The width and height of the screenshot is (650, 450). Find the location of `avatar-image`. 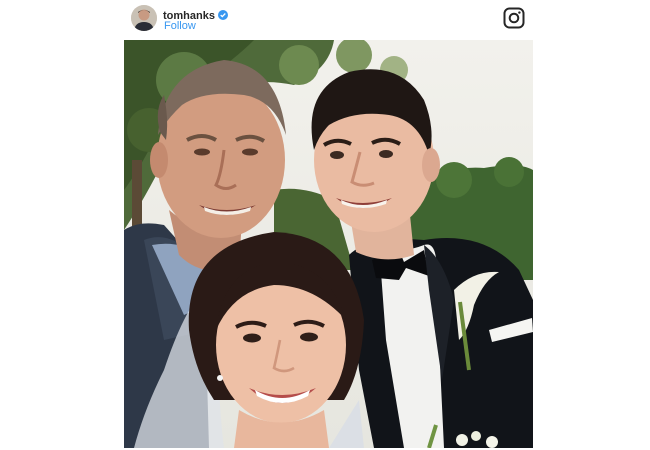

avatar-image is located at coordinates (144, 18).